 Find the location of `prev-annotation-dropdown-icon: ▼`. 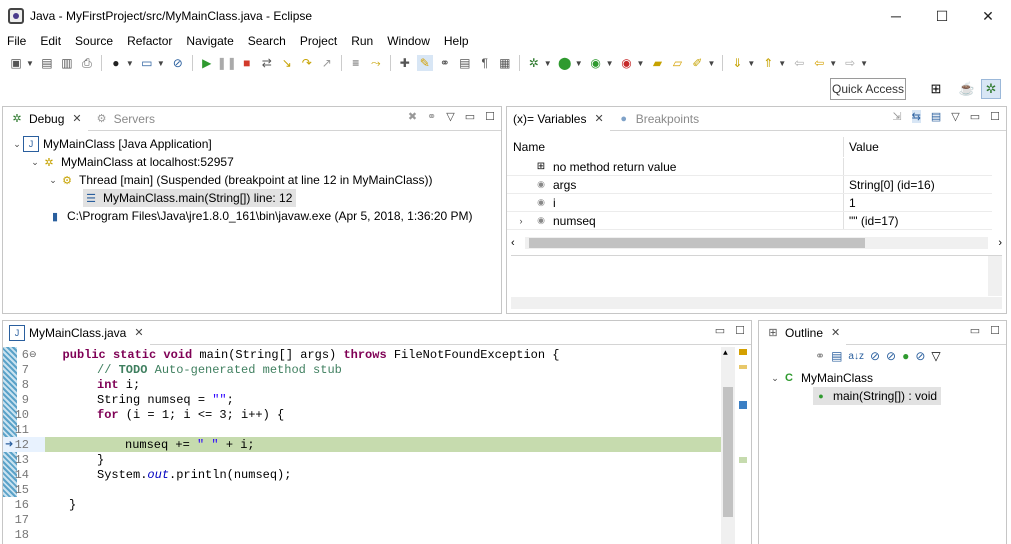

prev-annotation-dropdown-icon: ▼ is located at coordinates (782, 63).